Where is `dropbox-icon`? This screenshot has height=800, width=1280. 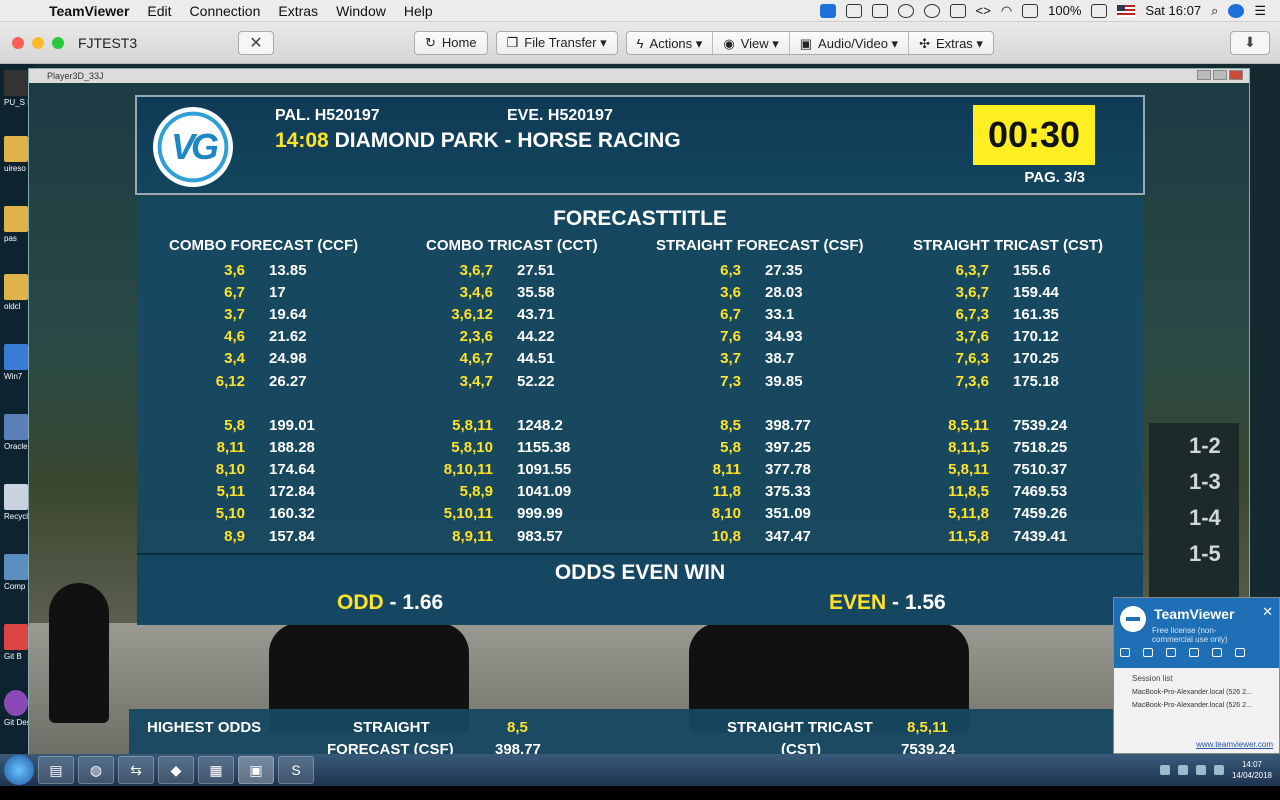
dropbox-icon is located at coordinates (879, 10).